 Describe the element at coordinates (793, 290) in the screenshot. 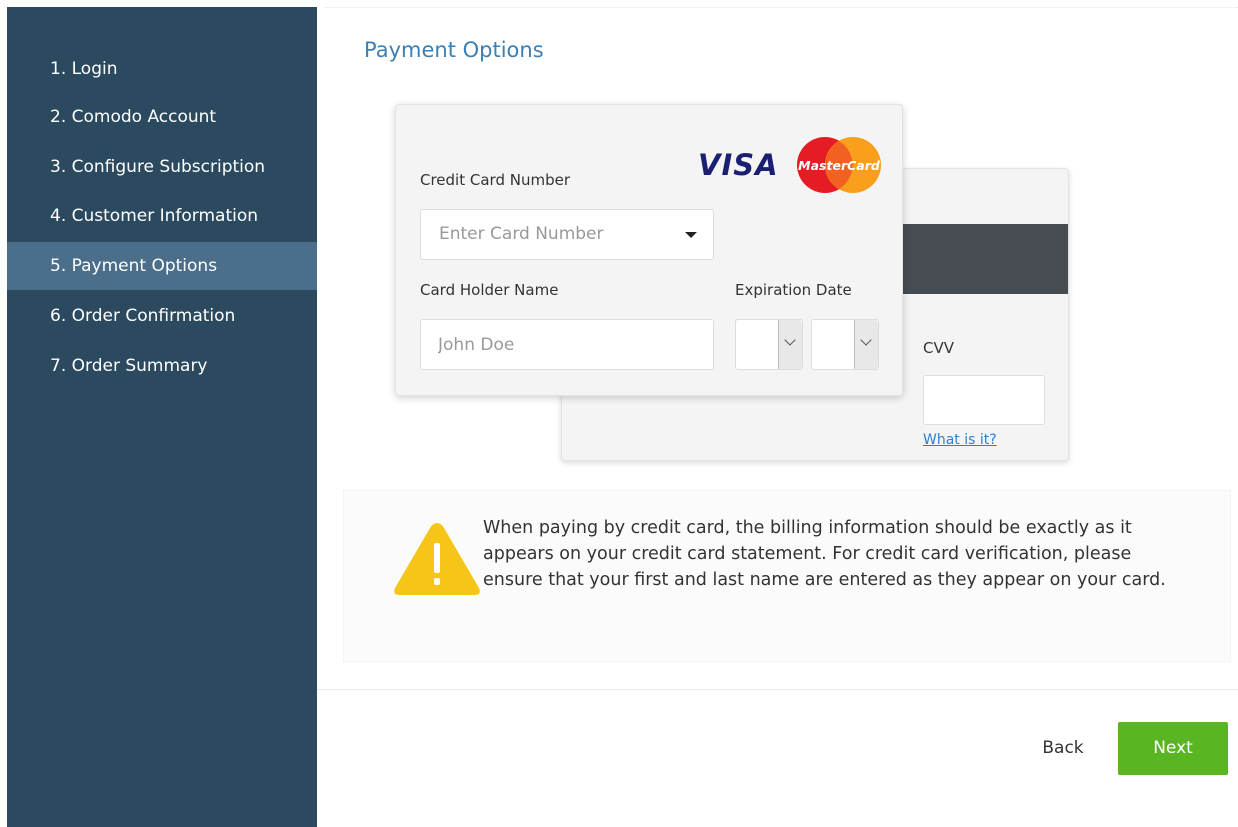

I see `expiration-date-label: Expiration Date` at that location.